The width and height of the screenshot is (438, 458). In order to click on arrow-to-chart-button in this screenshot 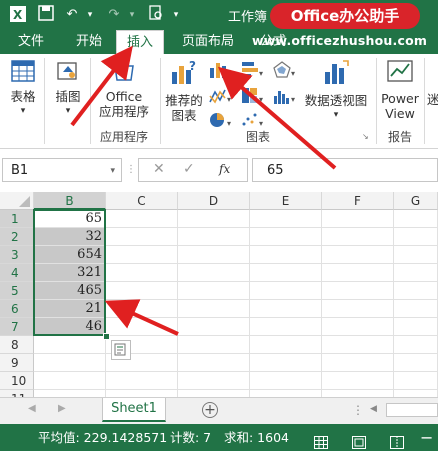, I will do `click(277, 118)`.